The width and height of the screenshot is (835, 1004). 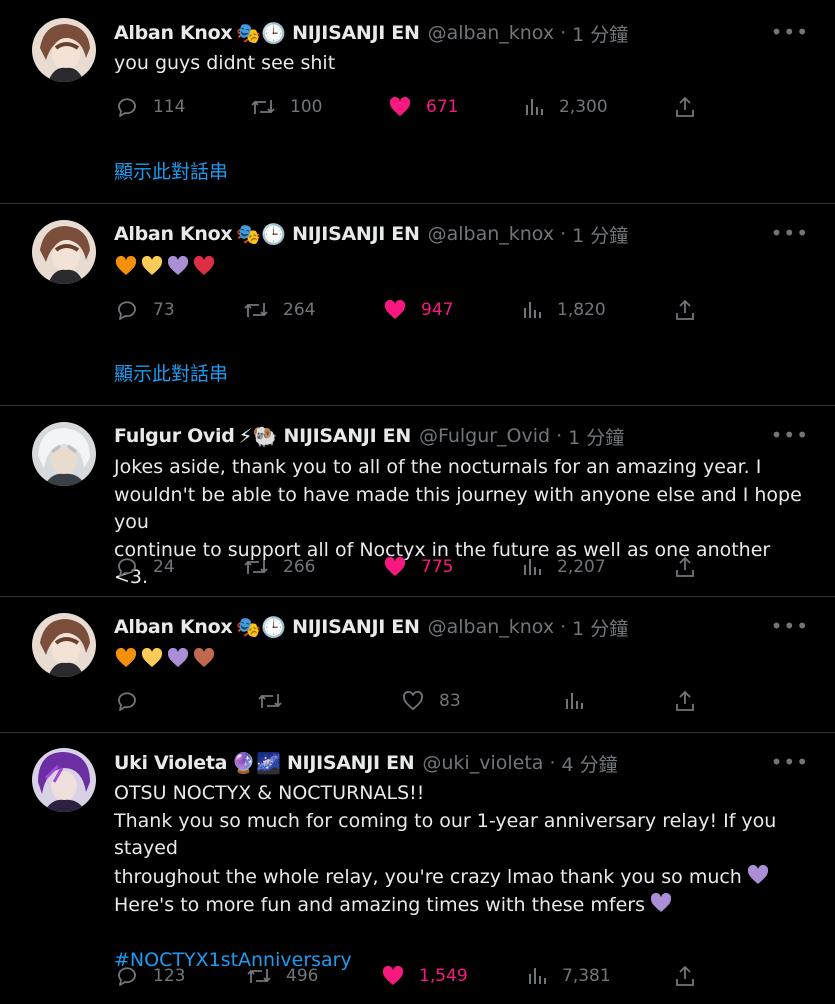 What do you see at coordinates (170, 763) in the screenshot?
I see `author-name: Uki Violeta` at bounding box center [170, 763].